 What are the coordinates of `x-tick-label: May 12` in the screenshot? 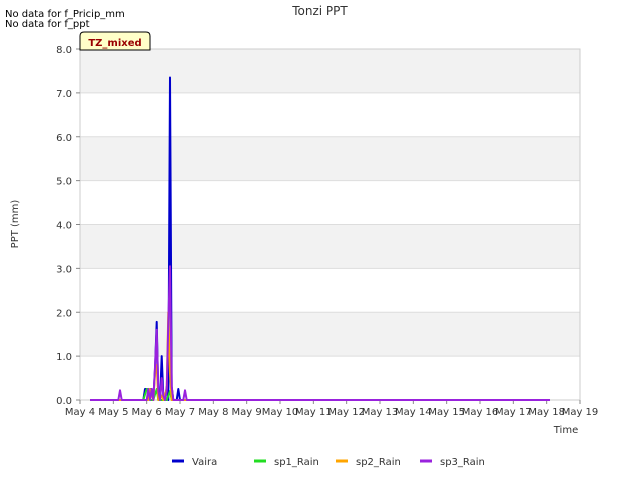 It's located at (346, 412).